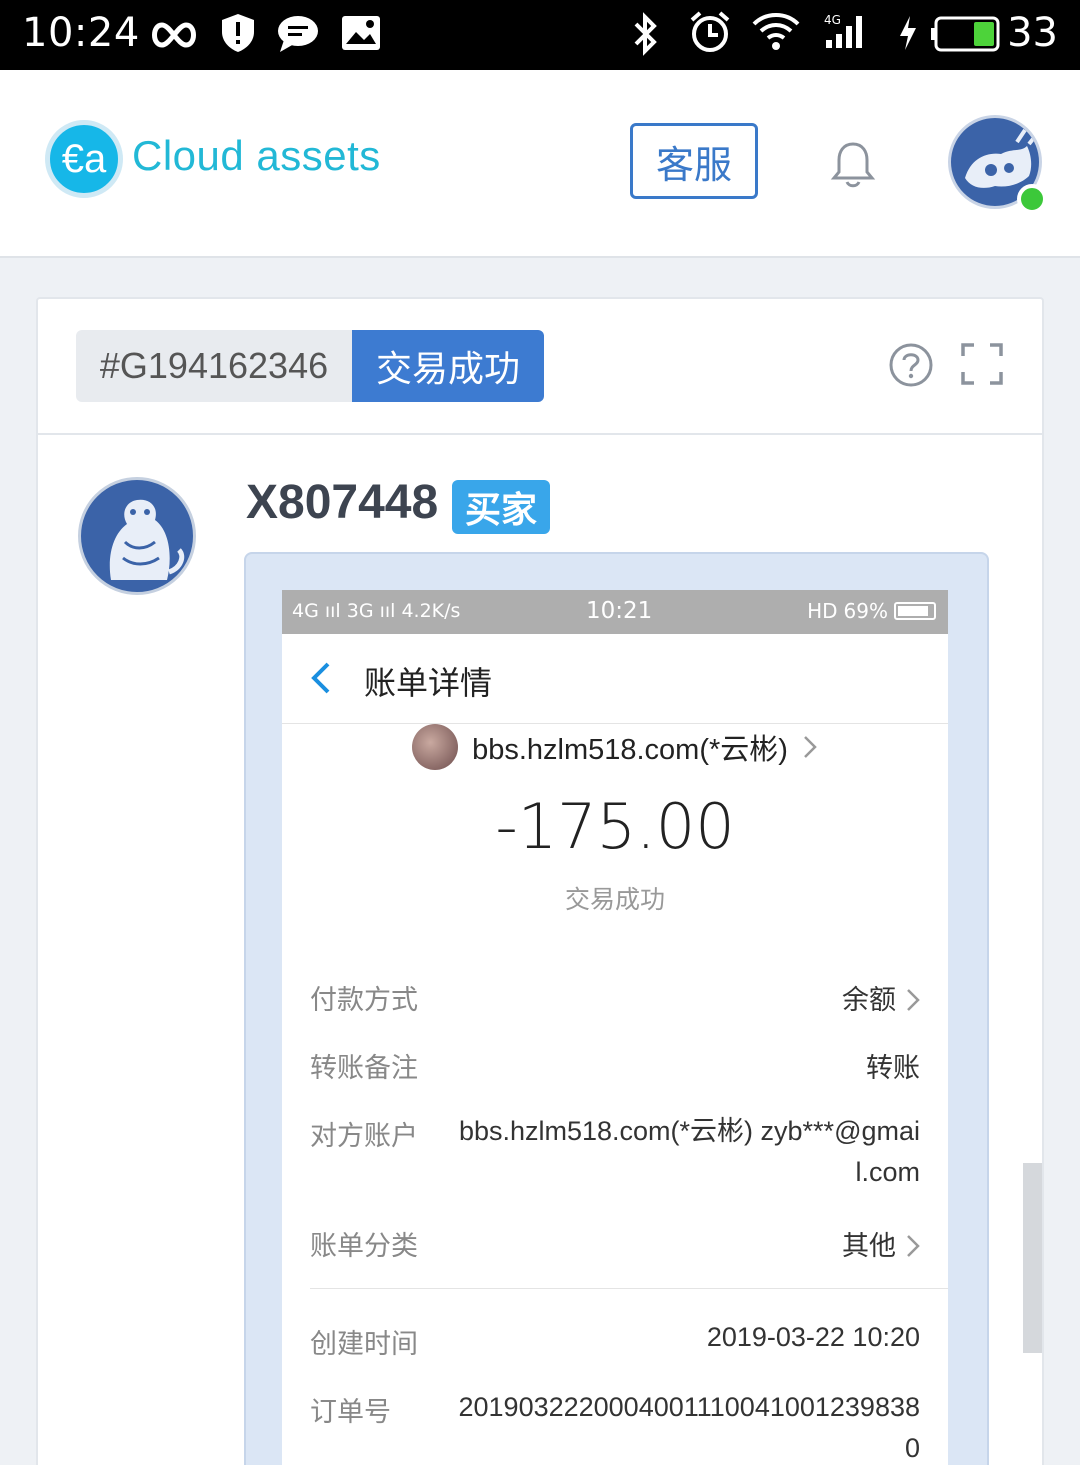 The image size is (1080, 1465). What do you see at coordinates (540, 35) in the screenshot?
I see `system-status-bar: 10:24 4G 33` at bounding box center [540, 35].